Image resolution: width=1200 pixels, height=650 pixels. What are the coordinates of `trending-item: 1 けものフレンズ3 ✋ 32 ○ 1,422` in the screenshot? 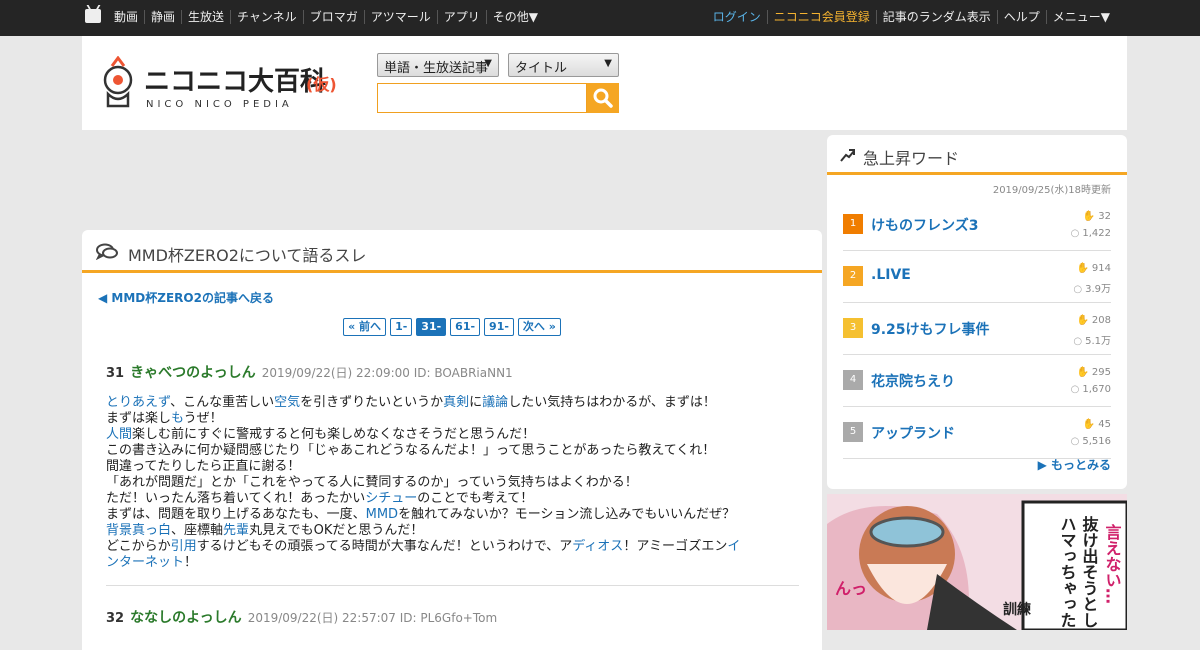 It's located at (977, 225).